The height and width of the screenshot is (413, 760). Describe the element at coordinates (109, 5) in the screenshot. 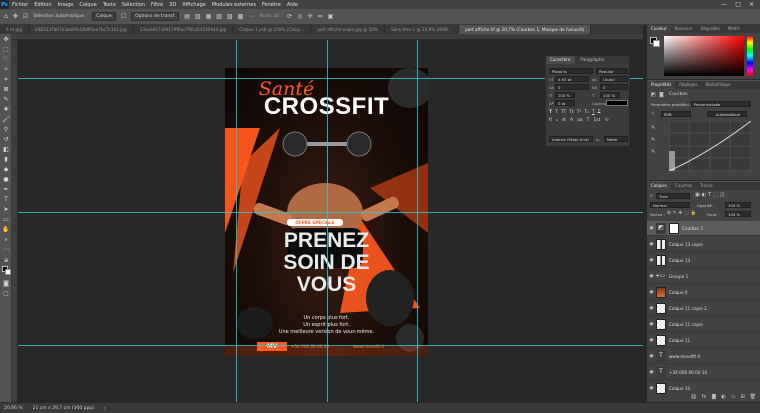

I see `menu-texte: Texte` at that location.